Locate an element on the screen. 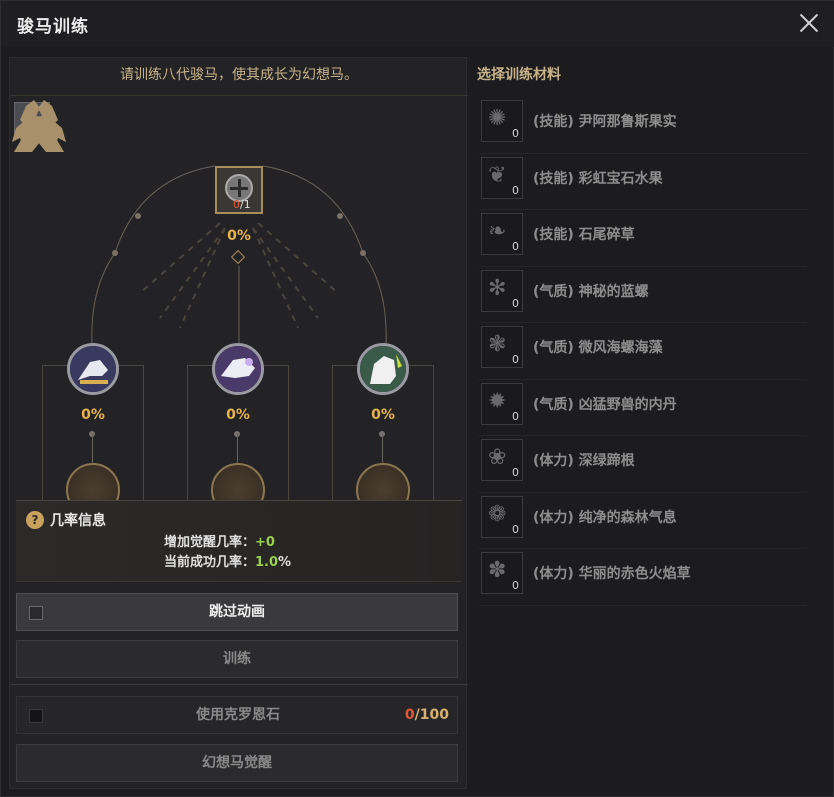 The image size is (834, 797). skill-horse-avatar is located at coordinates (93, 369).